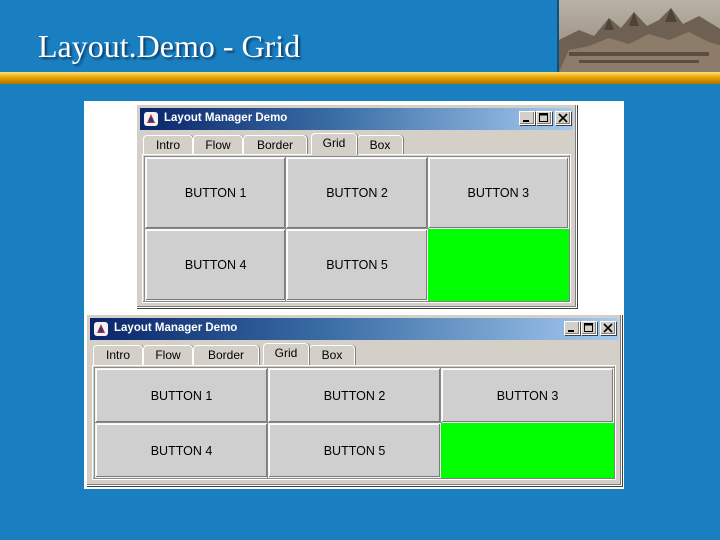 This screenshot has width=720, height=540. Describe the element at coordinates (638, 36) in the screenshot. I see `temple-photo` at that location.